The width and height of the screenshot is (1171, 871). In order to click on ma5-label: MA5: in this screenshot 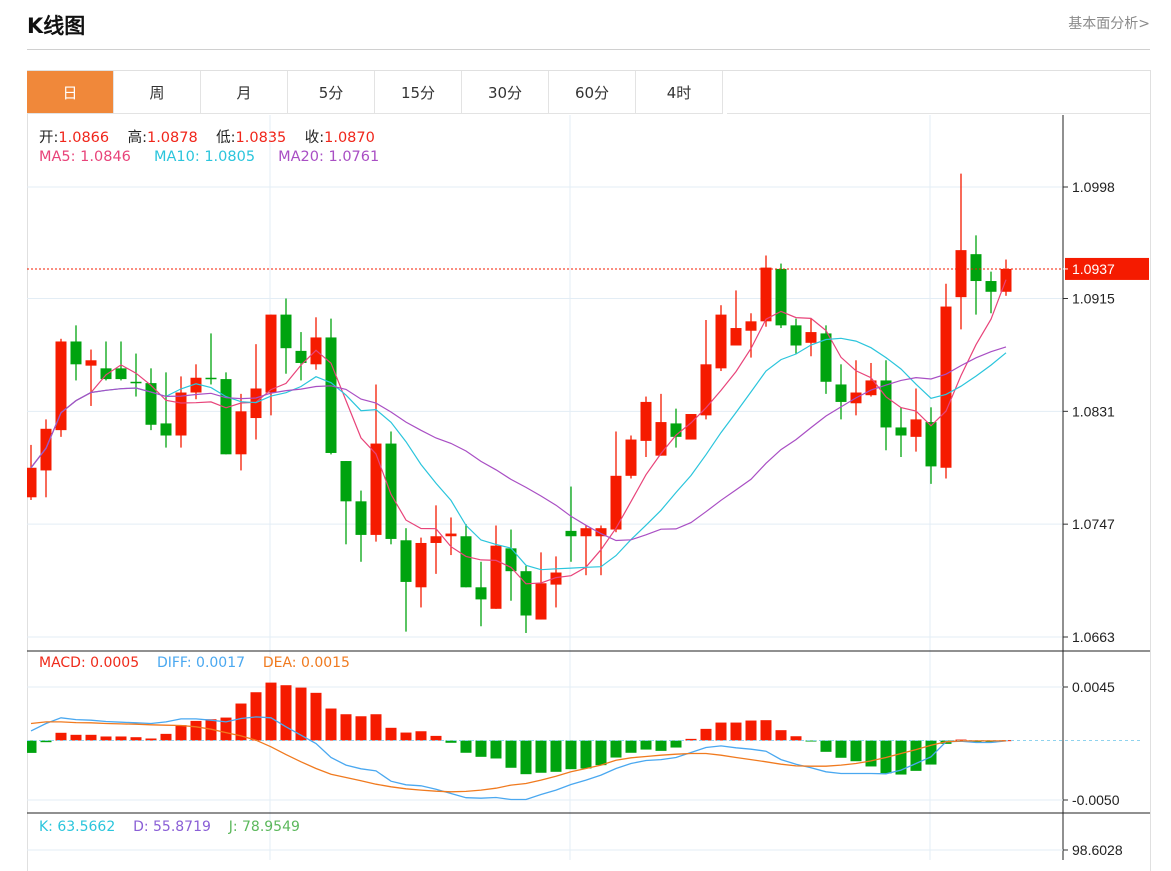, I will do `click(57, 157)`.